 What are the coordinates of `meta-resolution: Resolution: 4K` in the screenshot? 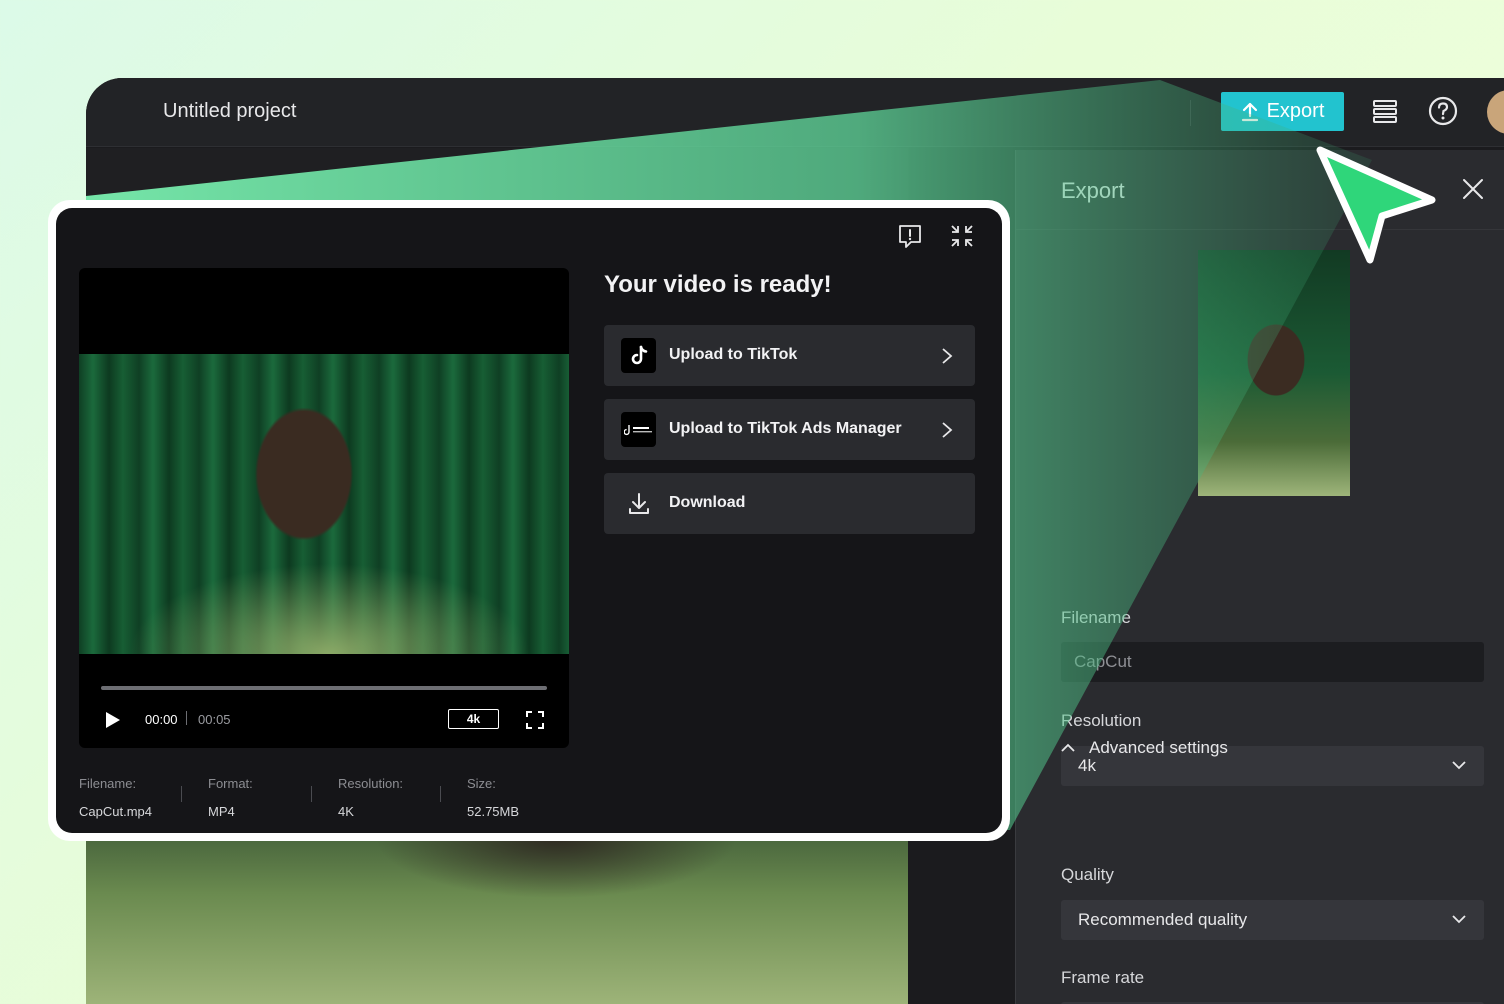 It's located at (393, 797).